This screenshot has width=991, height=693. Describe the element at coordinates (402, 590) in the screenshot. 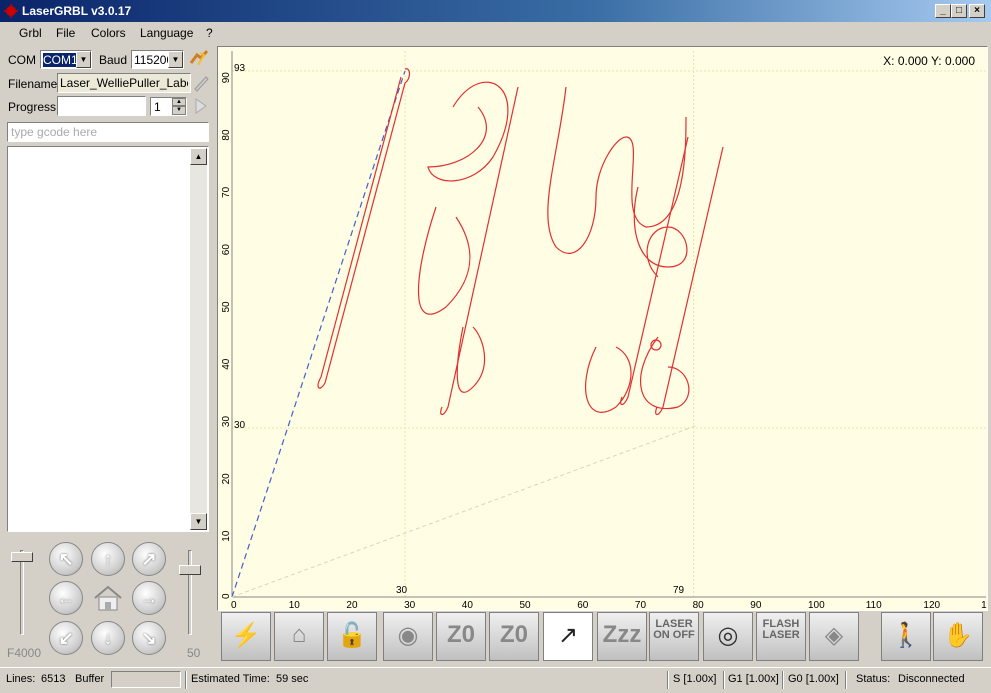

I see `marker-bottom-x-left: 30` at that location.